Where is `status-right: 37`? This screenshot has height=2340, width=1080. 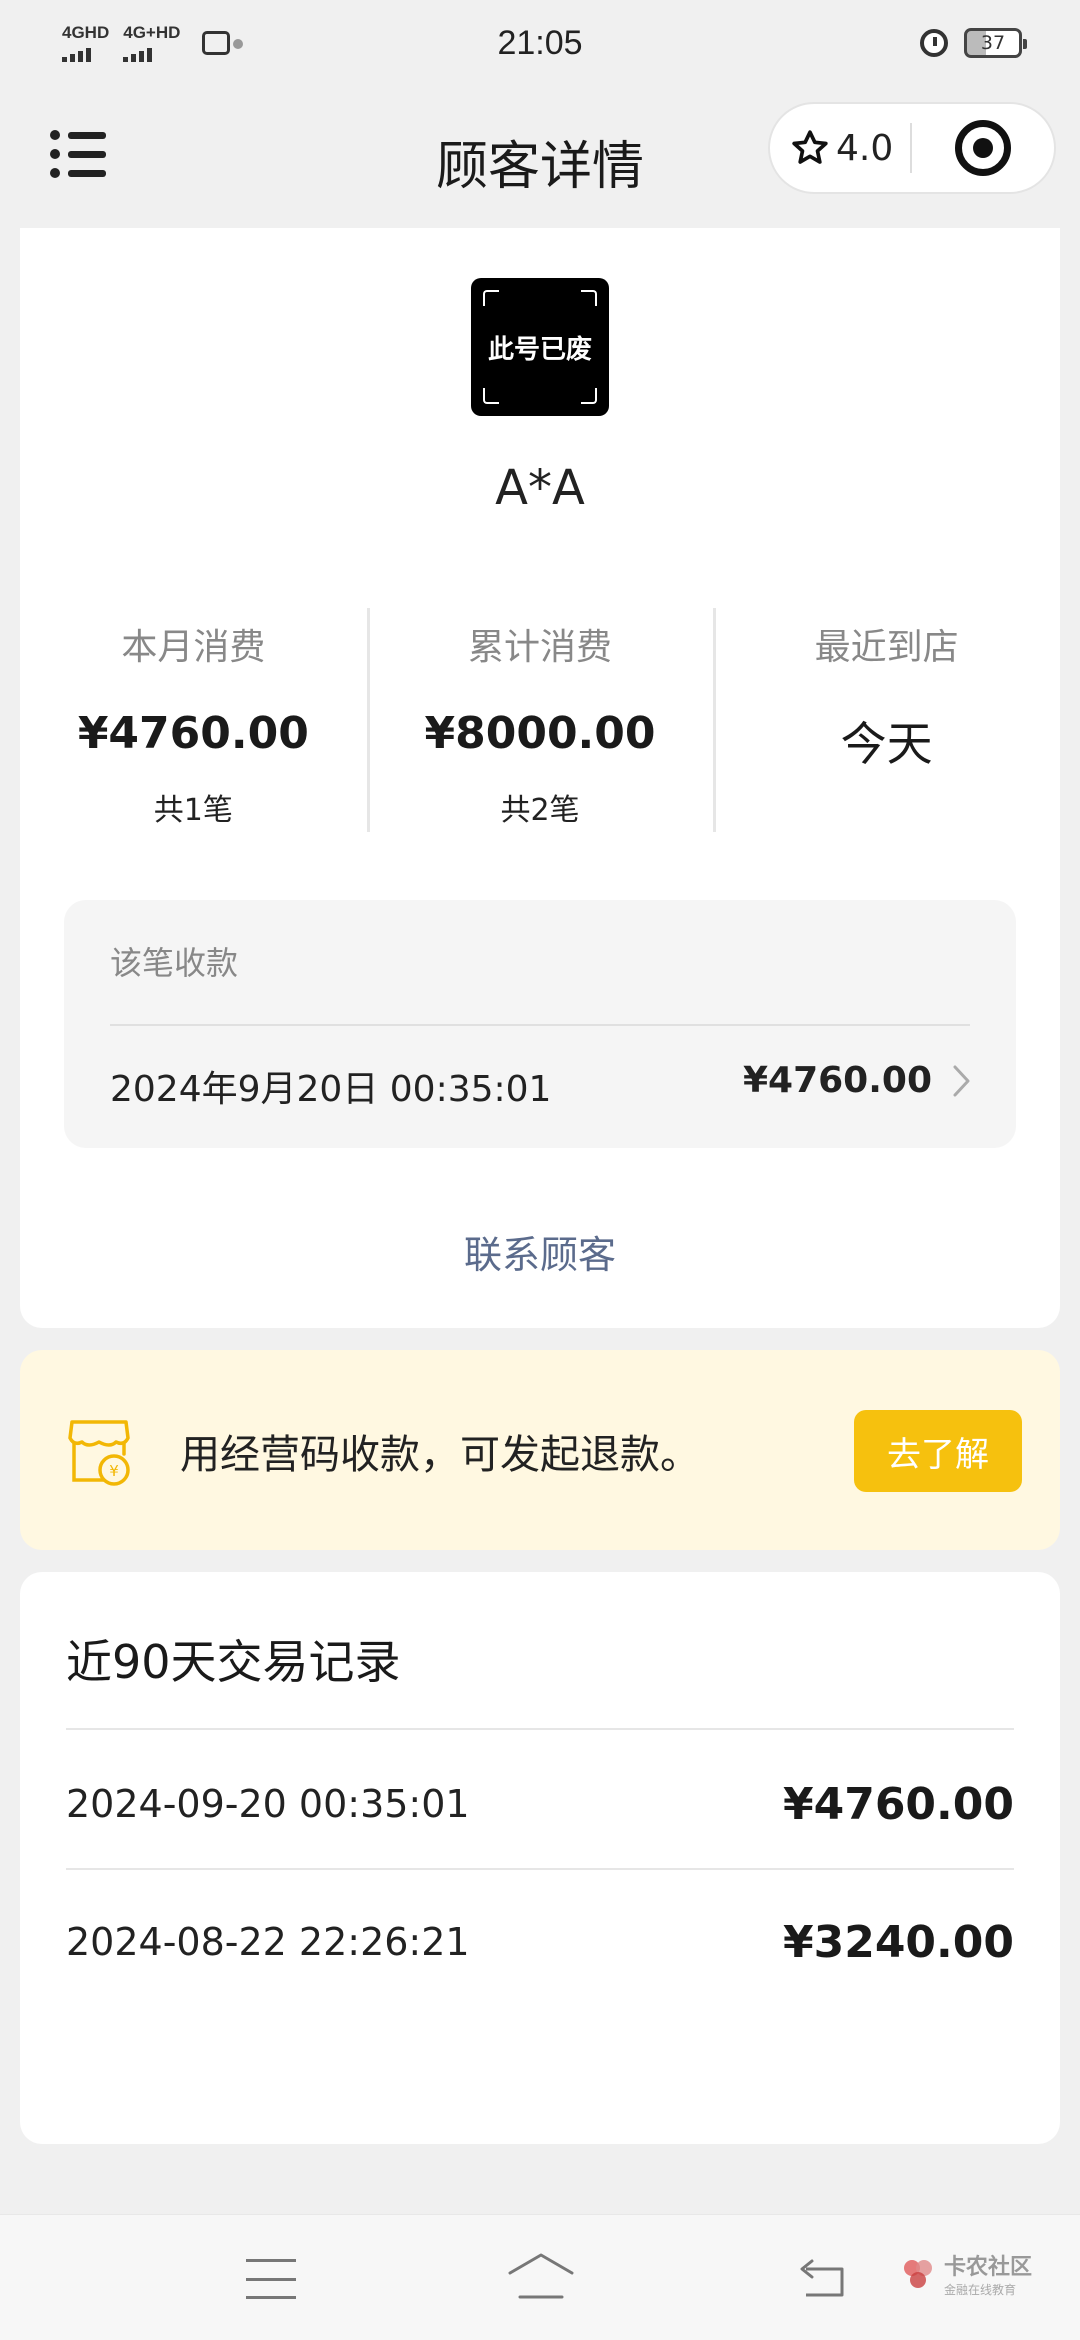 status-right: 37 is located at coordinates (973, 43).